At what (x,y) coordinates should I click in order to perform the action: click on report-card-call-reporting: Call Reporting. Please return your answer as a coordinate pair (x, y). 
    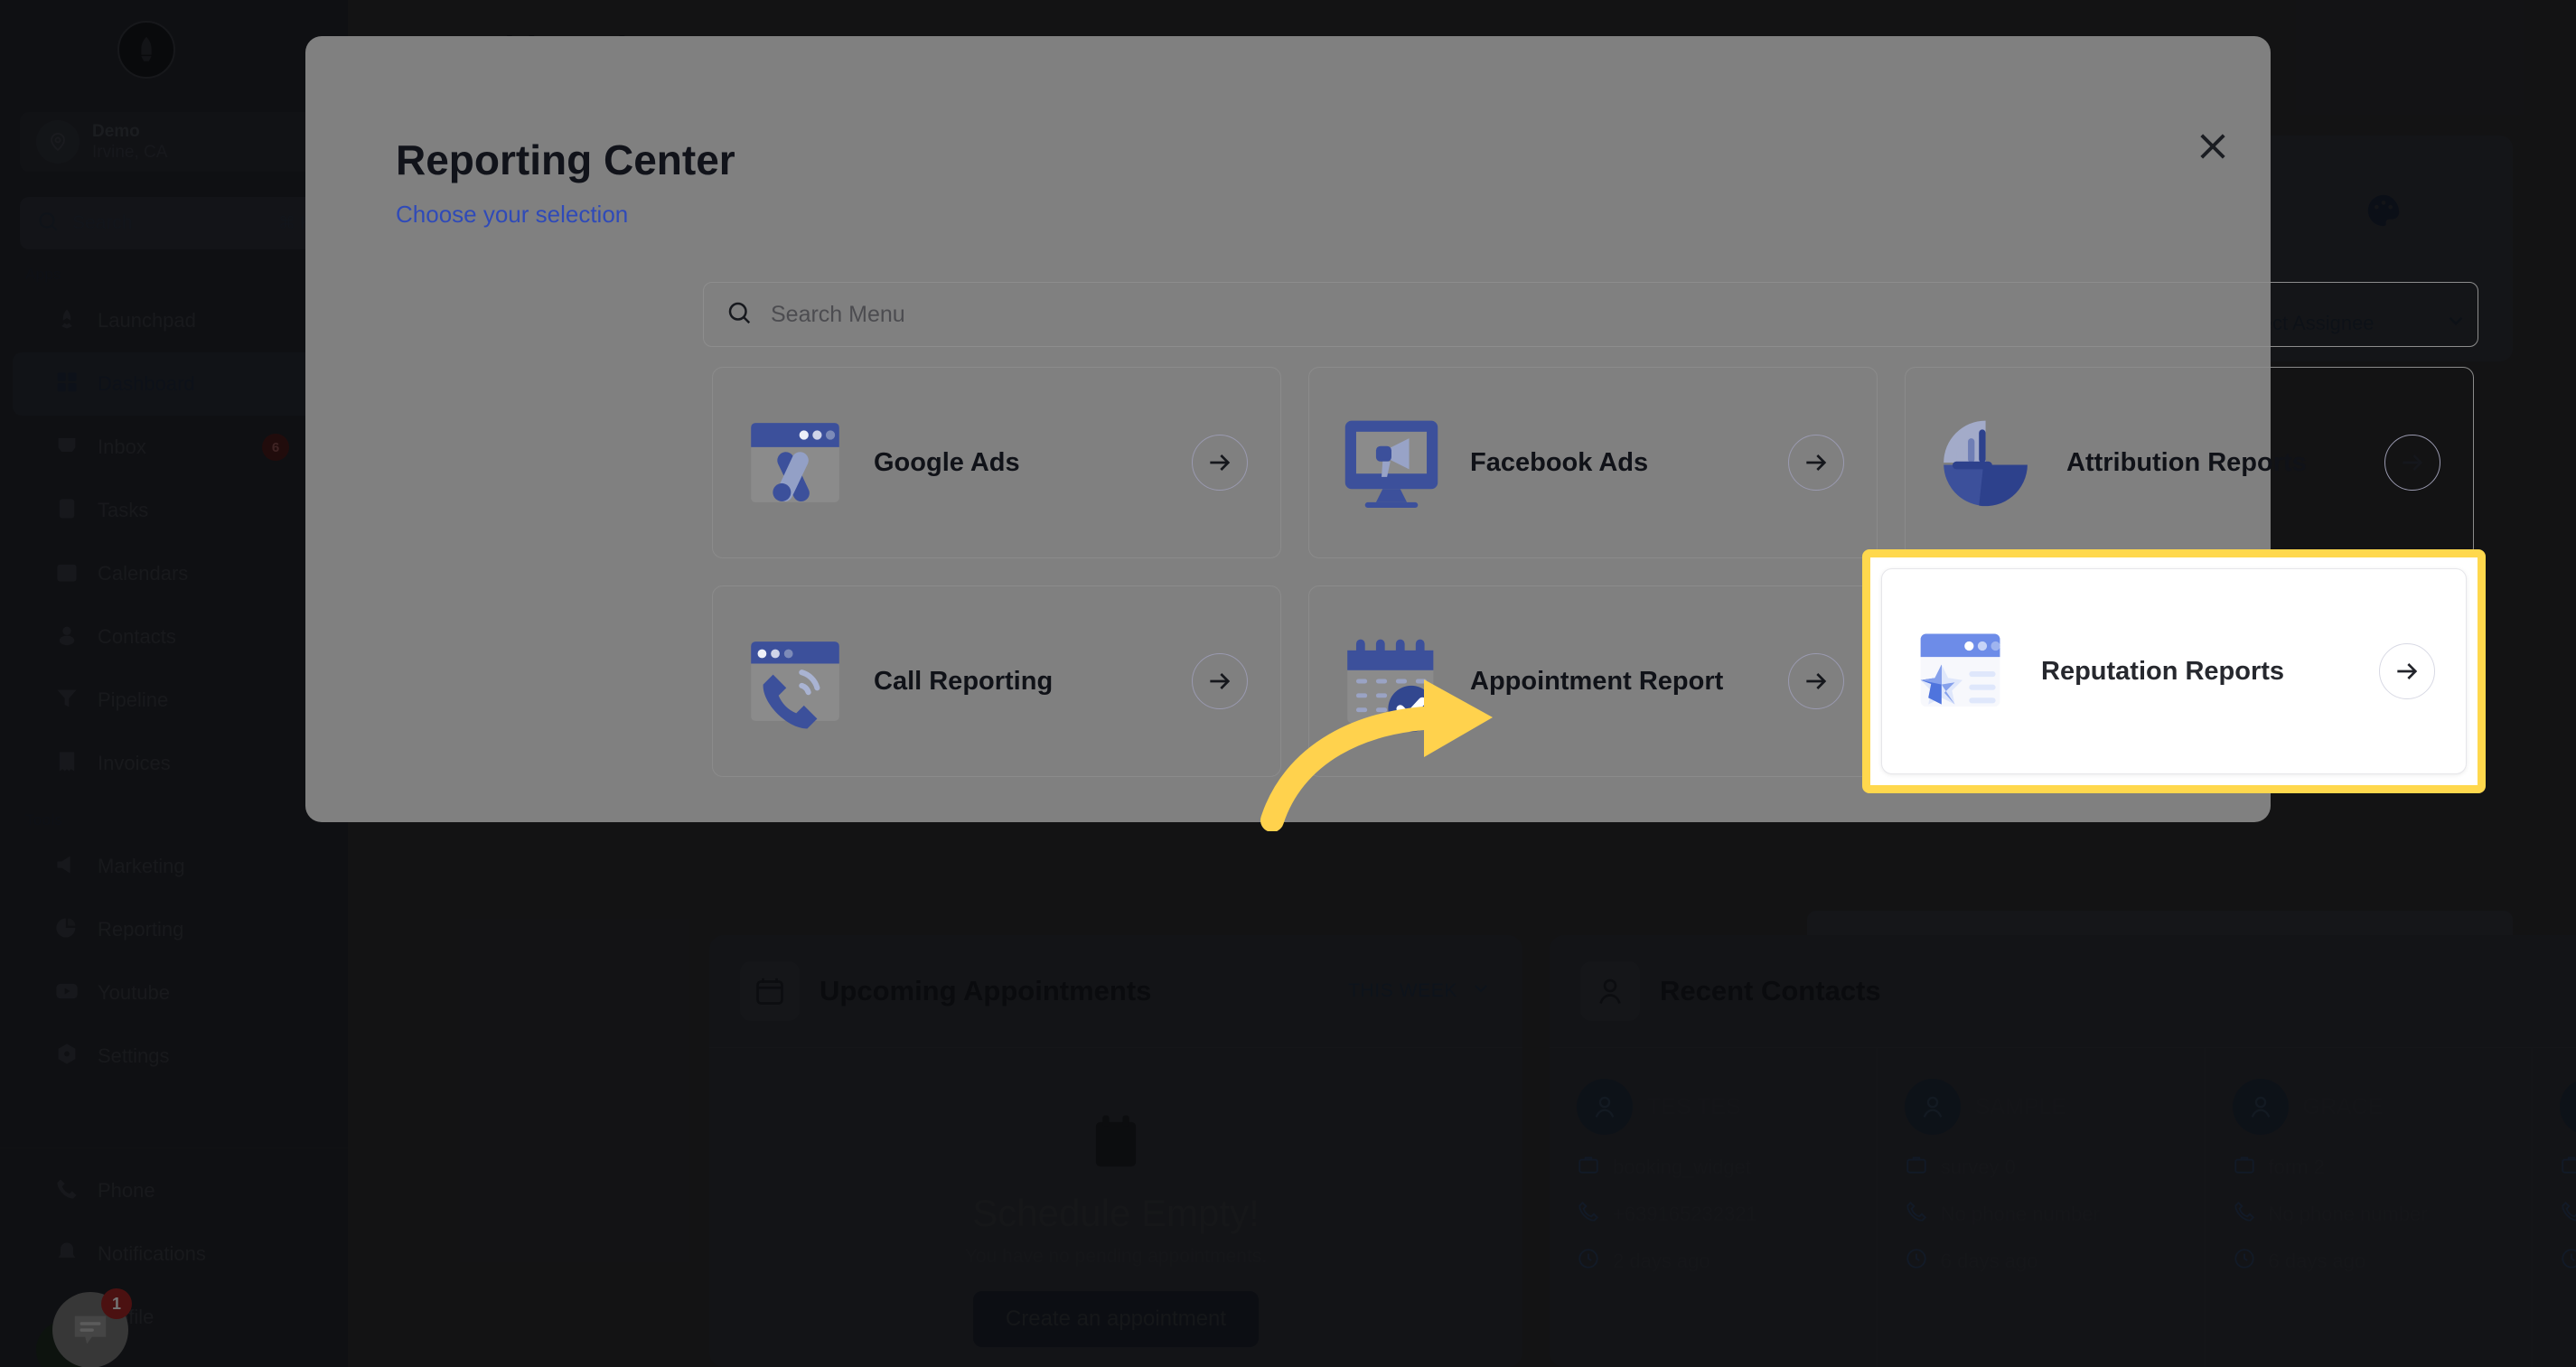
    Looking at the image, I should click on (996, 681).